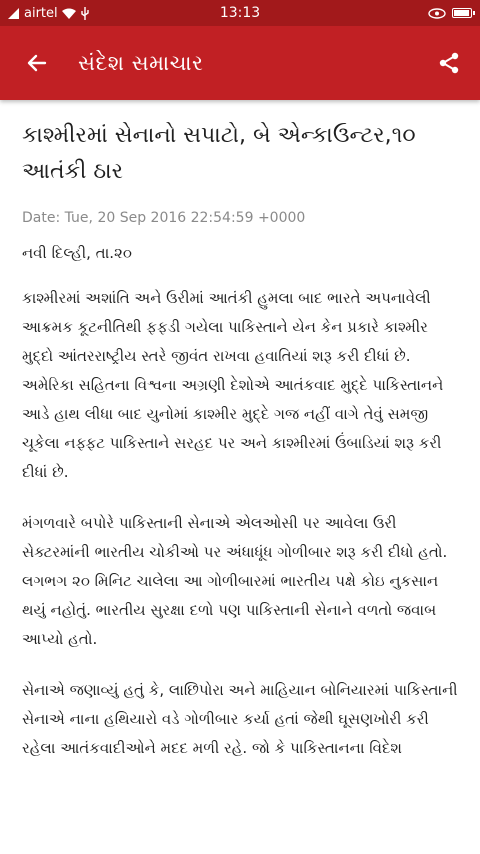  I want to click on status-time: 13:13, so click(240, 13).